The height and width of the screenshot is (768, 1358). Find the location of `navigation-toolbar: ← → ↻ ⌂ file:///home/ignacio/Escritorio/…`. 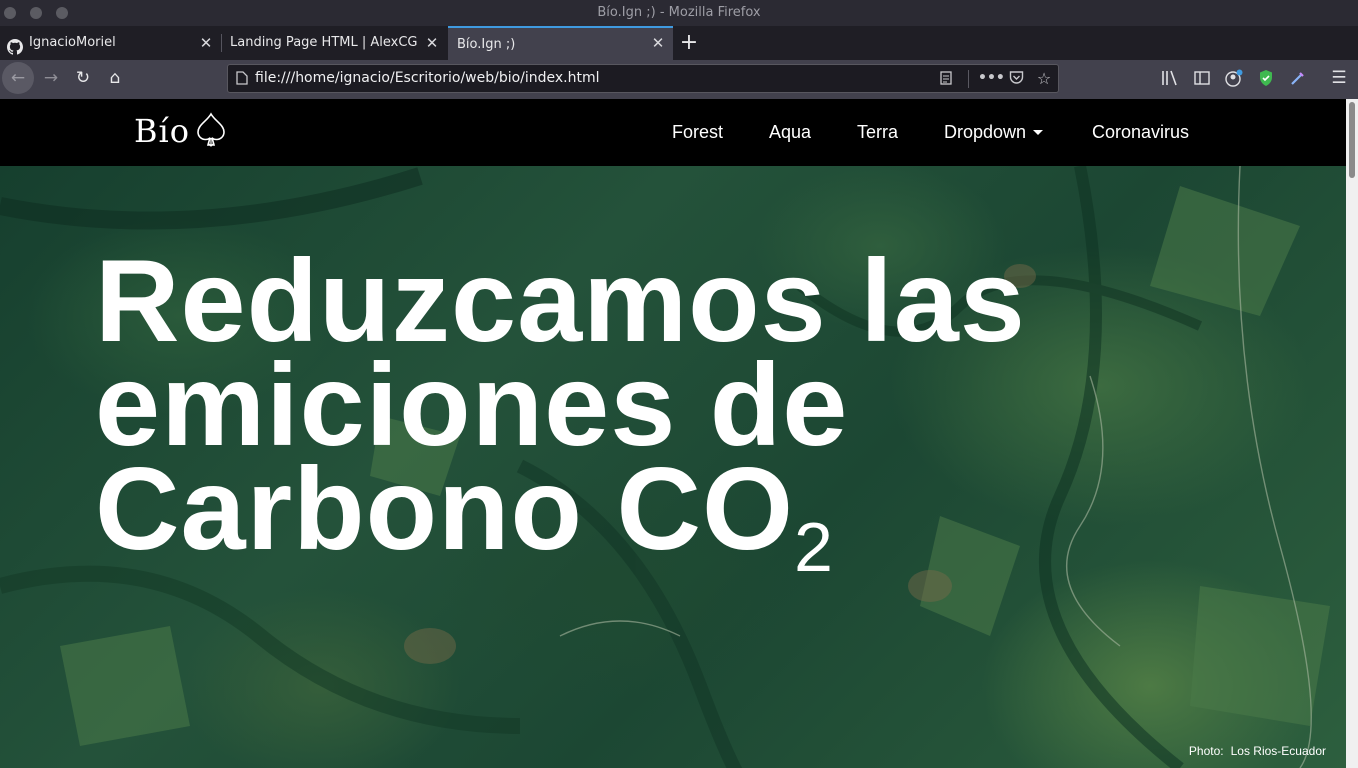

navigation-toolbar: ← → ↻ ⌂ file:///home/ignacio/Escritorio/… is located at coordinates (679, 79).